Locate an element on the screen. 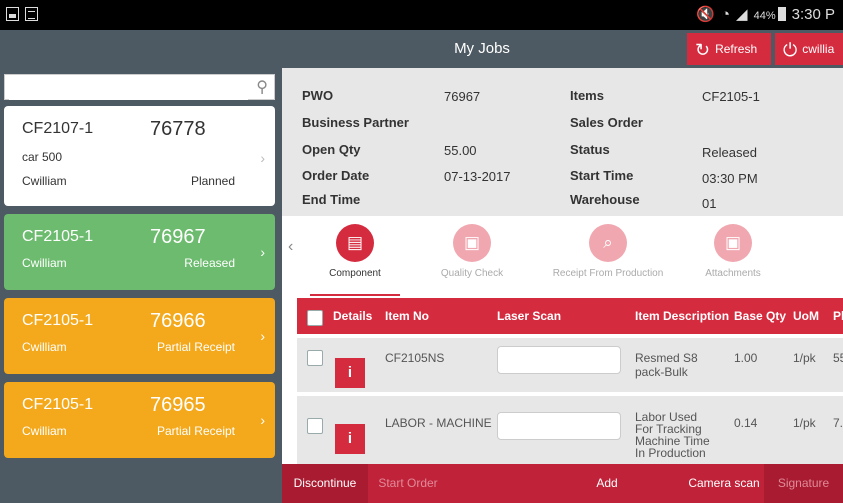 Image resolution: width=843 pixels, height=503 pixels. tab-label: Quality Check is located at coordinates (472, 273).